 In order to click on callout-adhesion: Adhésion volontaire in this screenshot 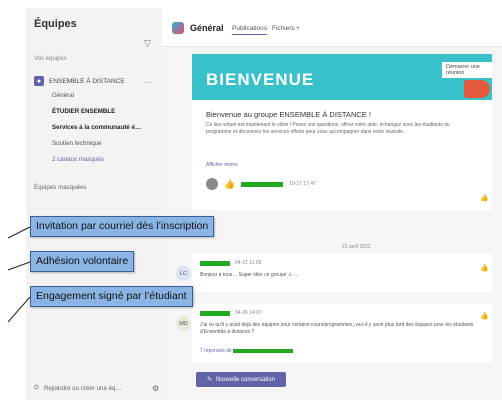, I will do `click(82, 261)`.